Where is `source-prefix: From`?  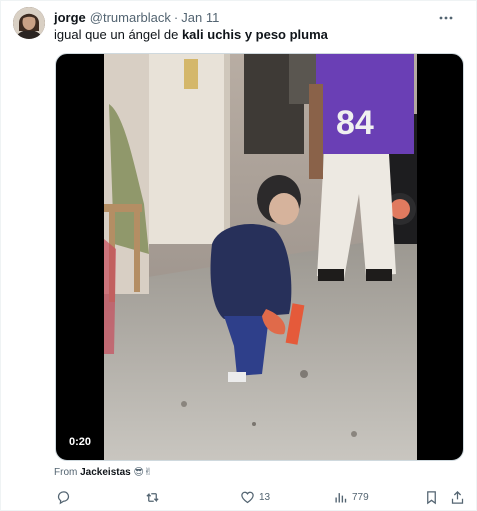 source-prefix: From is located at coordinates (67, 472).